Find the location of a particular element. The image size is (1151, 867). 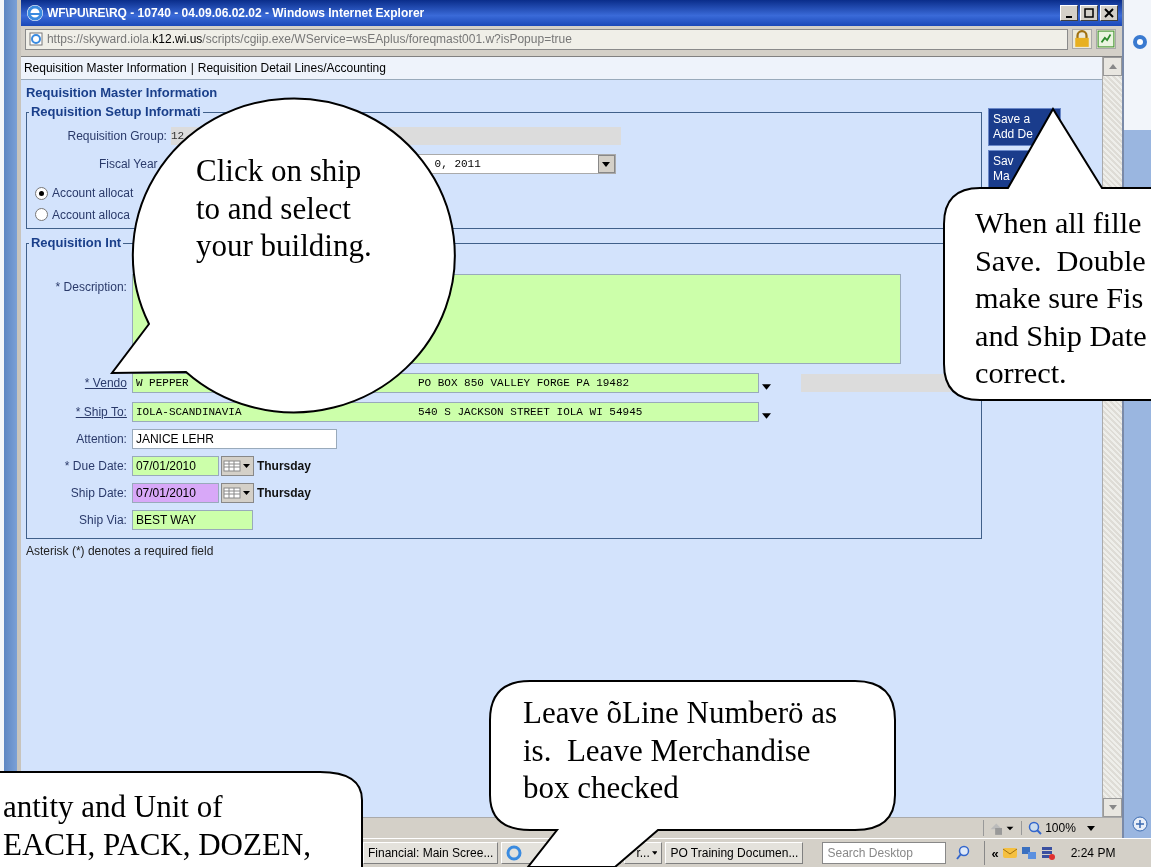

minimize-icon is located at coordinates (1069, 16).